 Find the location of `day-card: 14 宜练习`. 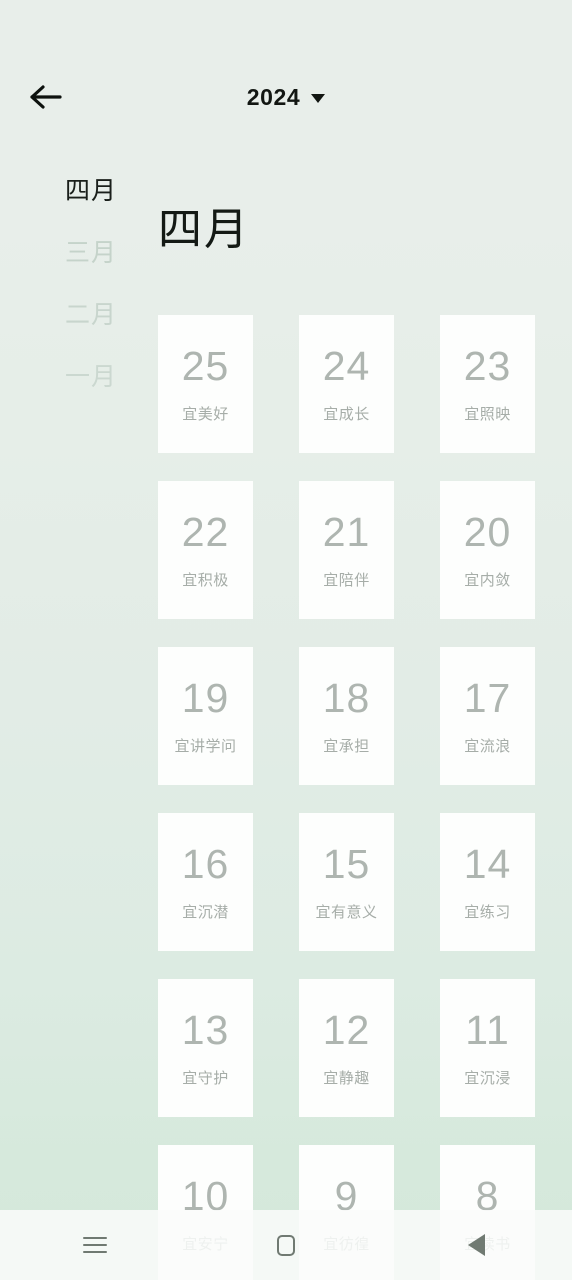

day-card: 14 宜练习 is located at coordinates (487, 882).